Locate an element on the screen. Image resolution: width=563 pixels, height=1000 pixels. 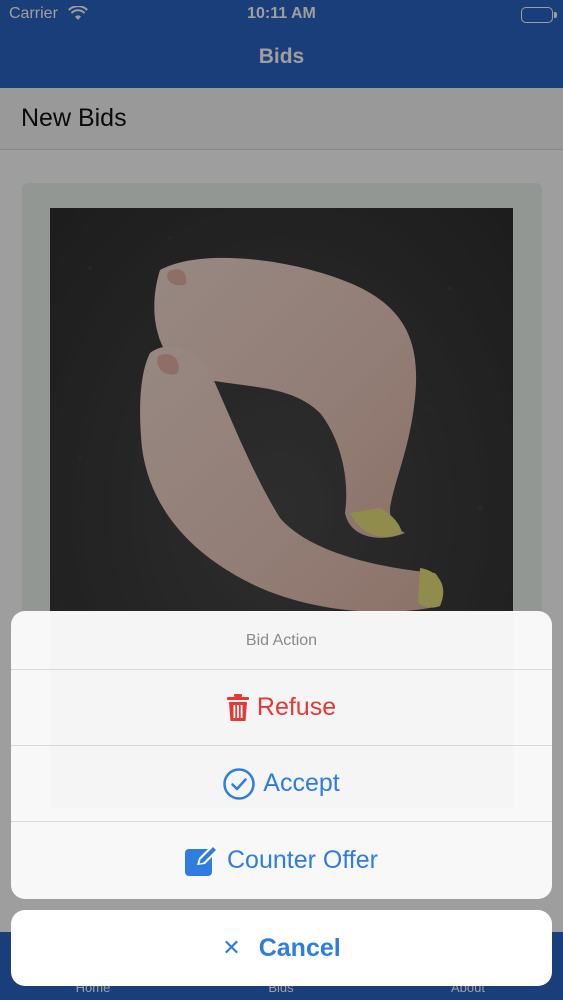
accept-button: Accept is located at coordinates (281, 784).